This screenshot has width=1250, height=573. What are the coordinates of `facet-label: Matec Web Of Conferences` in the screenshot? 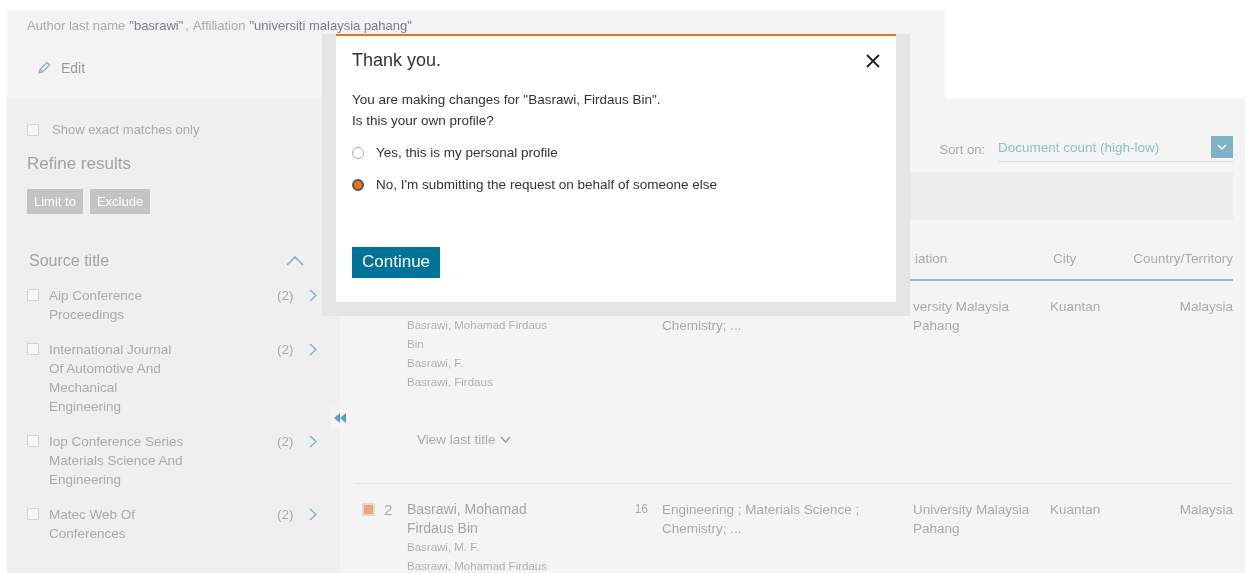 It's located at (117, 524).